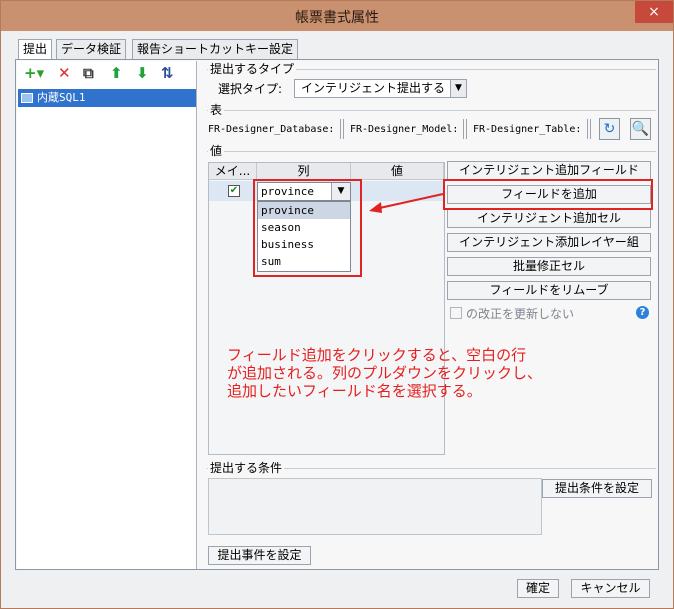  I want to click on refresh-icon: ↻, so click(609, 129).